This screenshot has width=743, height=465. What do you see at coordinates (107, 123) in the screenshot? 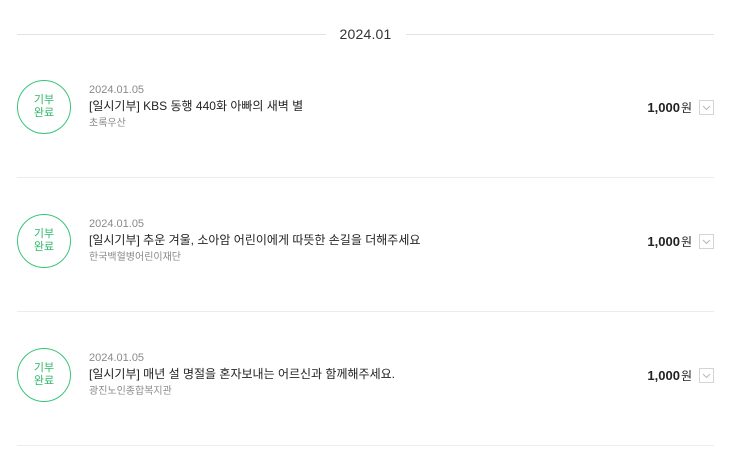
I see `donation-organization: 초록우산` at bounding box center [107, 123].